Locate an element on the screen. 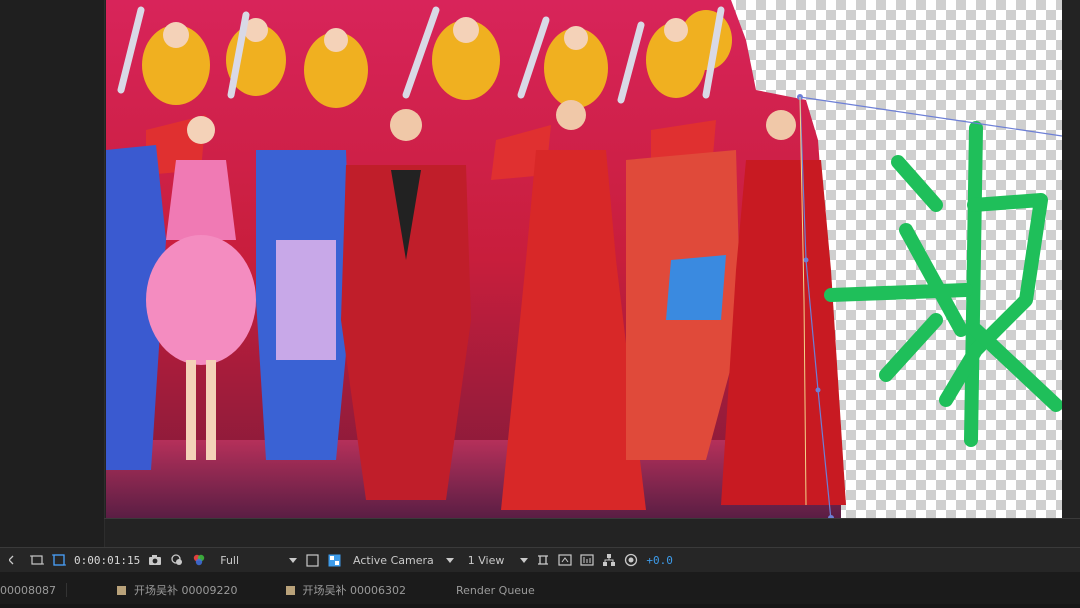 The width and height of the screenshot is (1080, 608). show-snapshot-icon is located at coordinates (177, 560).